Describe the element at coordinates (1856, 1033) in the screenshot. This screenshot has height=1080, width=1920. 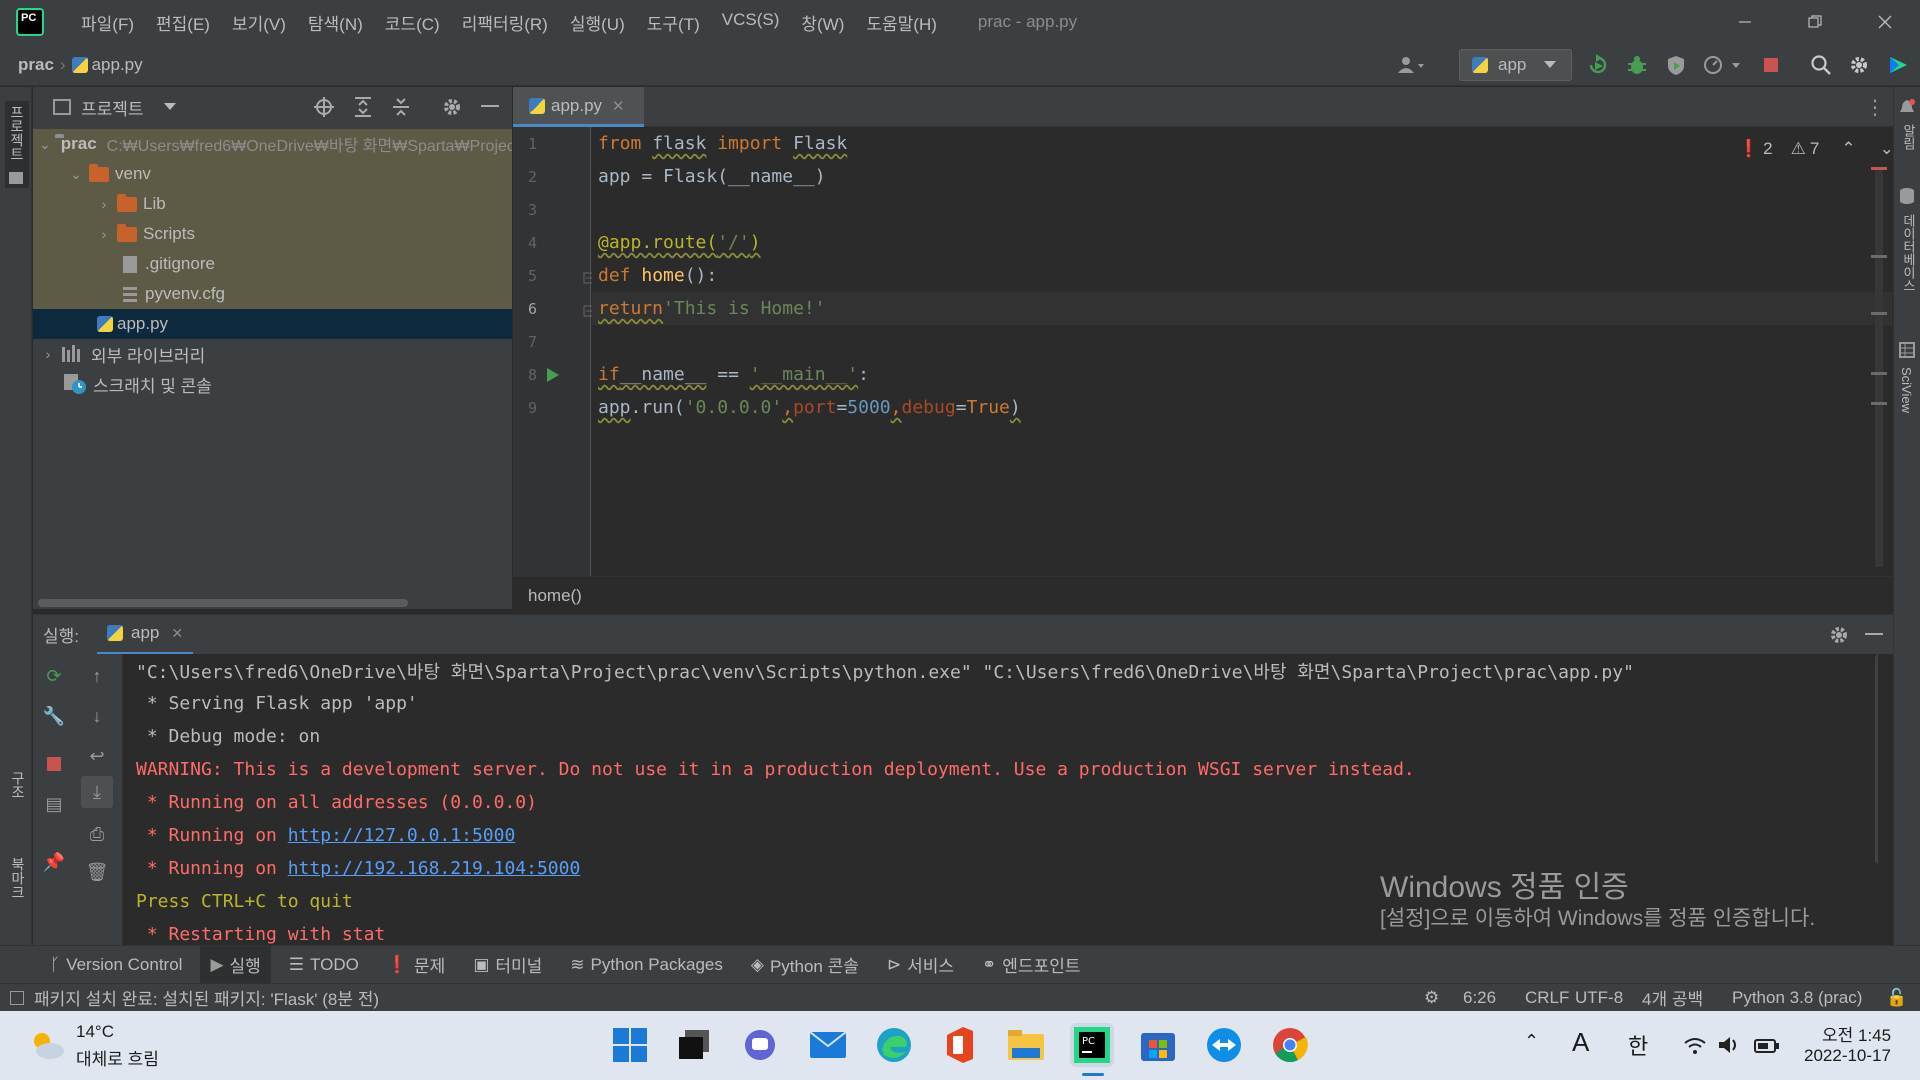
I see `clock-time: 오전 1:45` at that location.